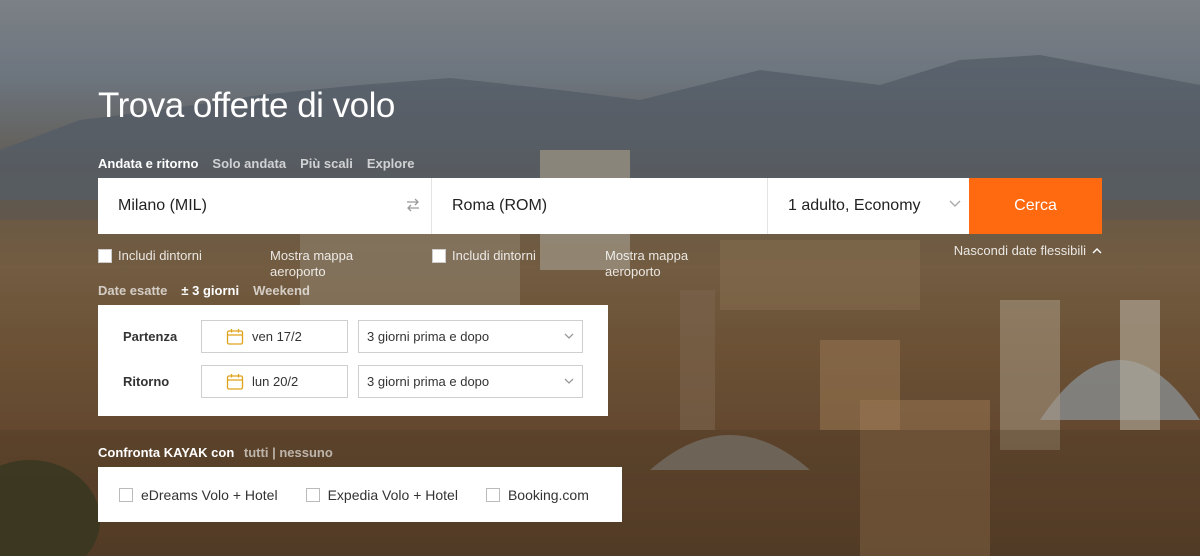  I want to click on tab-plus-minus-3-days: ± 3 giorni, so click(210, 290).